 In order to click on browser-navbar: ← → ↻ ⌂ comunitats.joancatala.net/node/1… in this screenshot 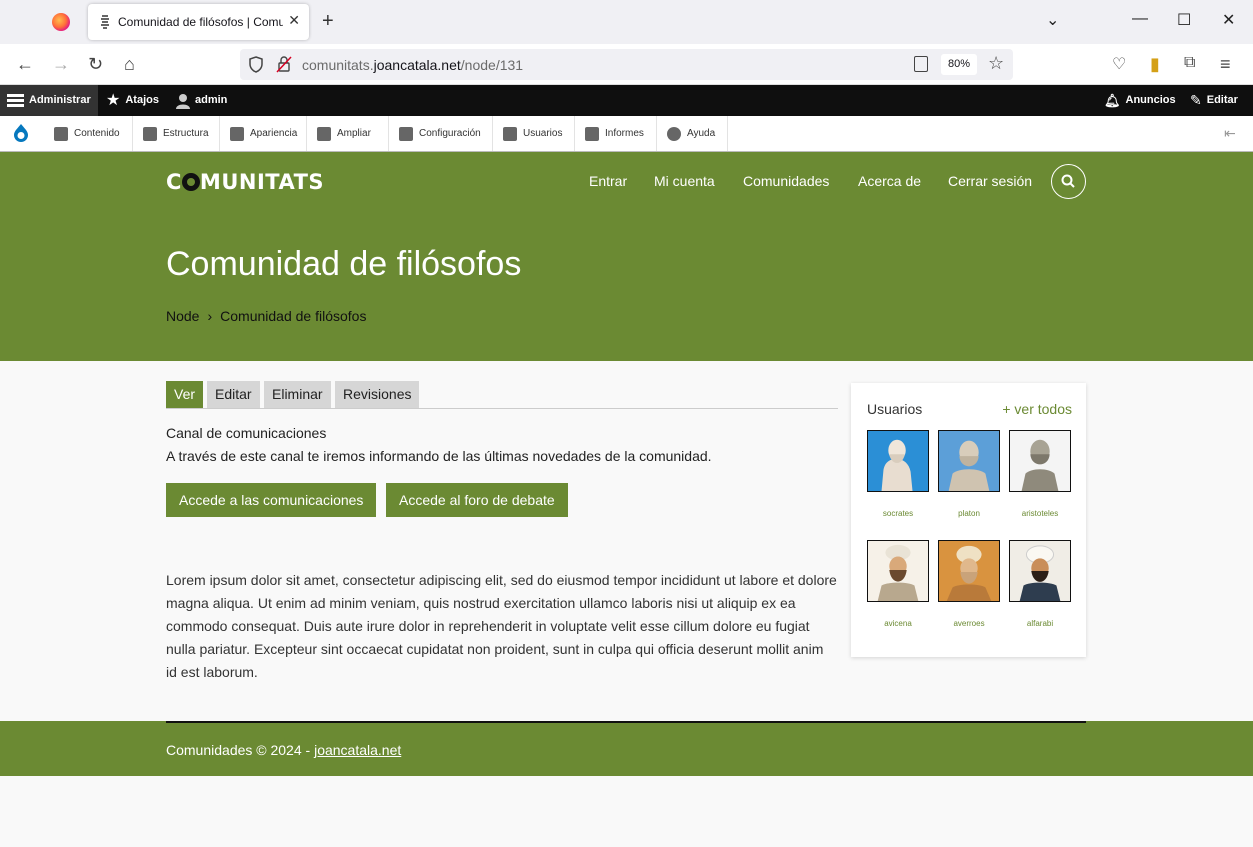, I will do `click(626, 64)`.